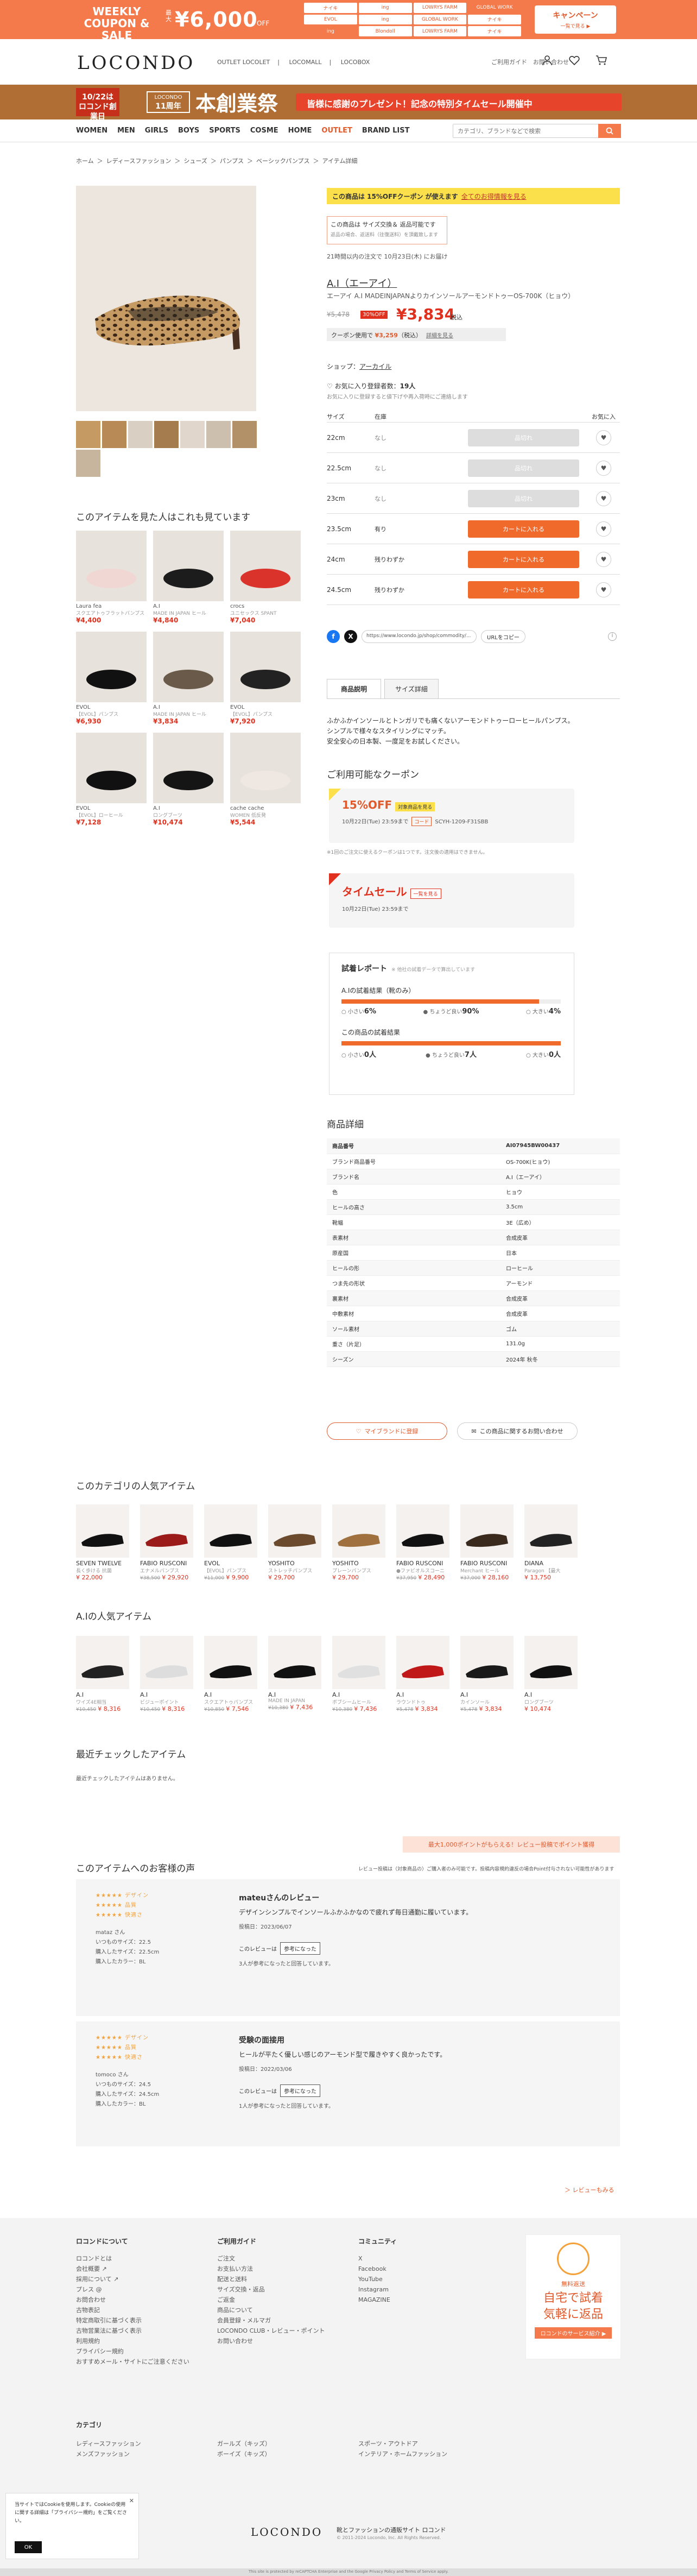 The height and width of the screenshot is (2576, 697). What do you see at coordinates (266, 780) in the screenshot?
I see `recommend-item: cache cache WOMEN 低反発 ¥5,544` at bounding box center [266, 780].